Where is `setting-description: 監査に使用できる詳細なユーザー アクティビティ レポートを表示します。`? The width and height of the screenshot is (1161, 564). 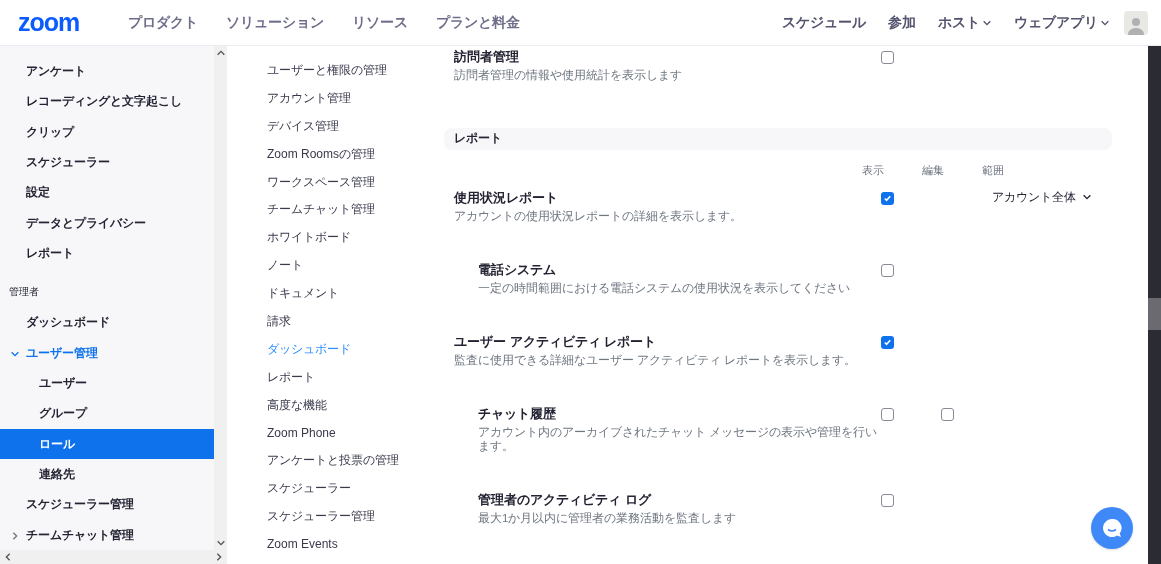
setting-description: 監査に使用できる詳細なユーザー アクティビティ レポートを表示します。 is located at coordinates (656, 359).